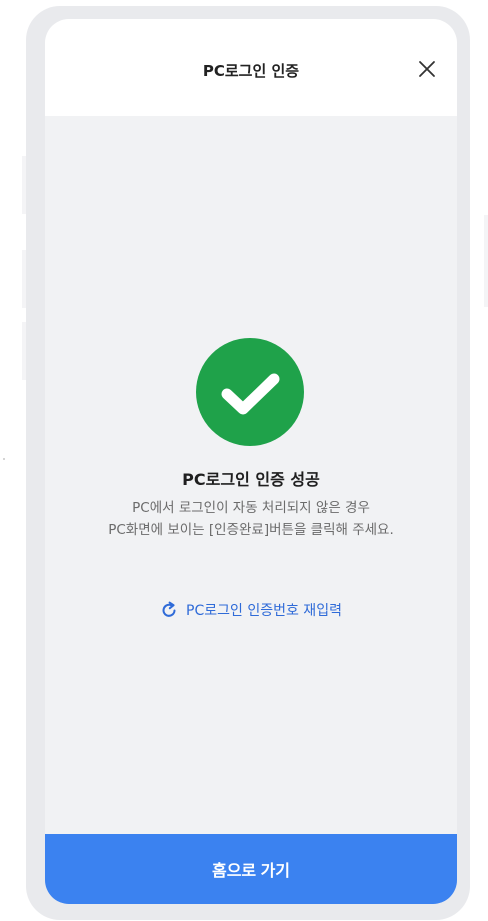  What do you see at coordinates (251, 508) in the screenshot?
I see `description-line-1: PC에서 로그인이 자동 처리되지 않은 경우` at bounding box center [251, 508].